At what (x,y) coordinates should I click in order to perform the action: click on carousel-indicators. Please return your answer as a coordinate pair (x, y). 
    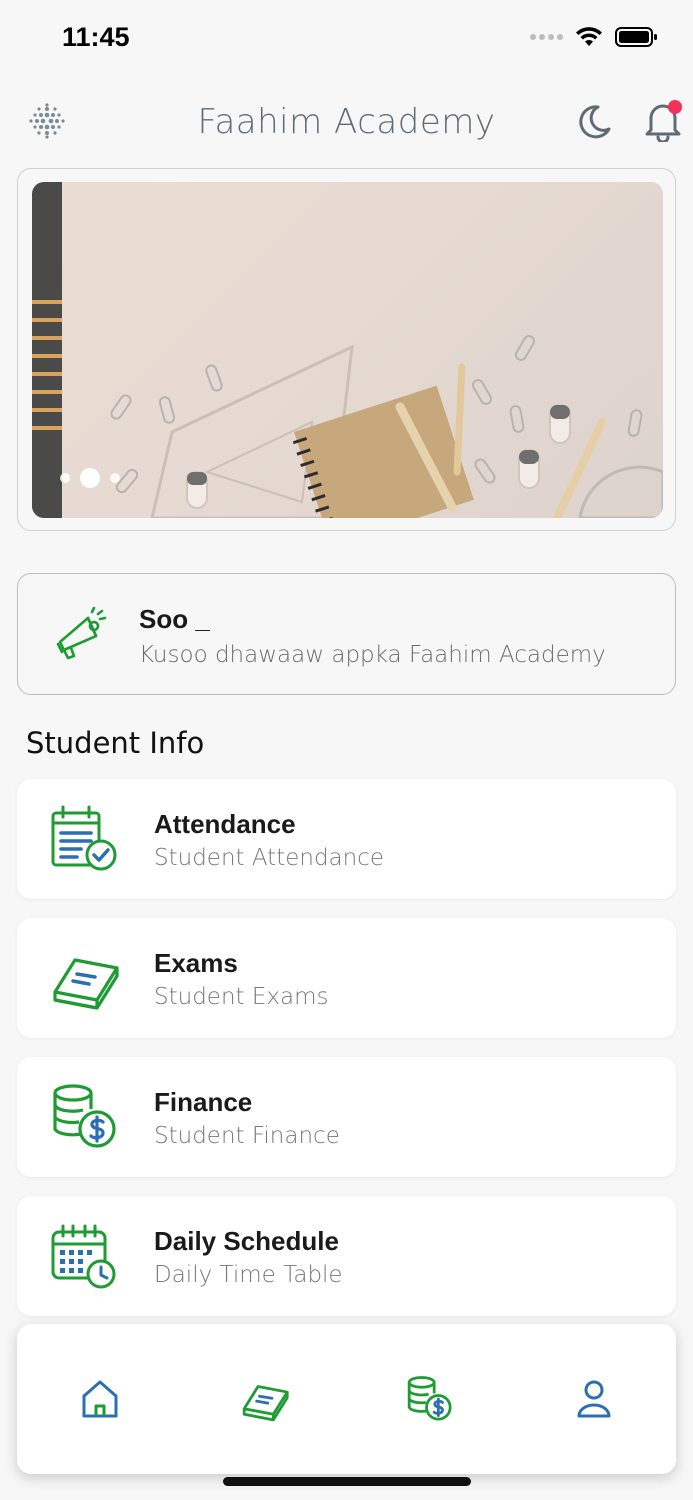
    Looking at the image, I should click on (90, 478).